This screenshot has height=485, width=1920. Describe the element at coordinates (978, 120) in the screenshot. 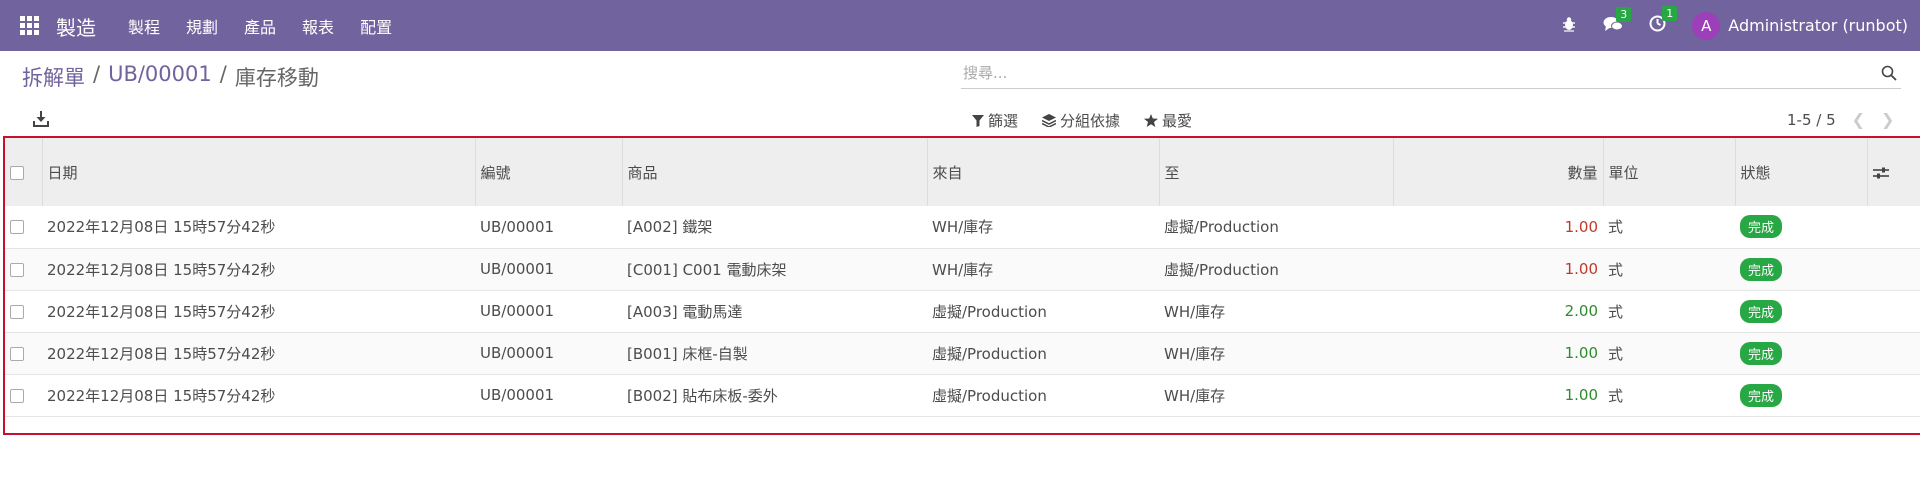

I see `funnel-icon` at that location.